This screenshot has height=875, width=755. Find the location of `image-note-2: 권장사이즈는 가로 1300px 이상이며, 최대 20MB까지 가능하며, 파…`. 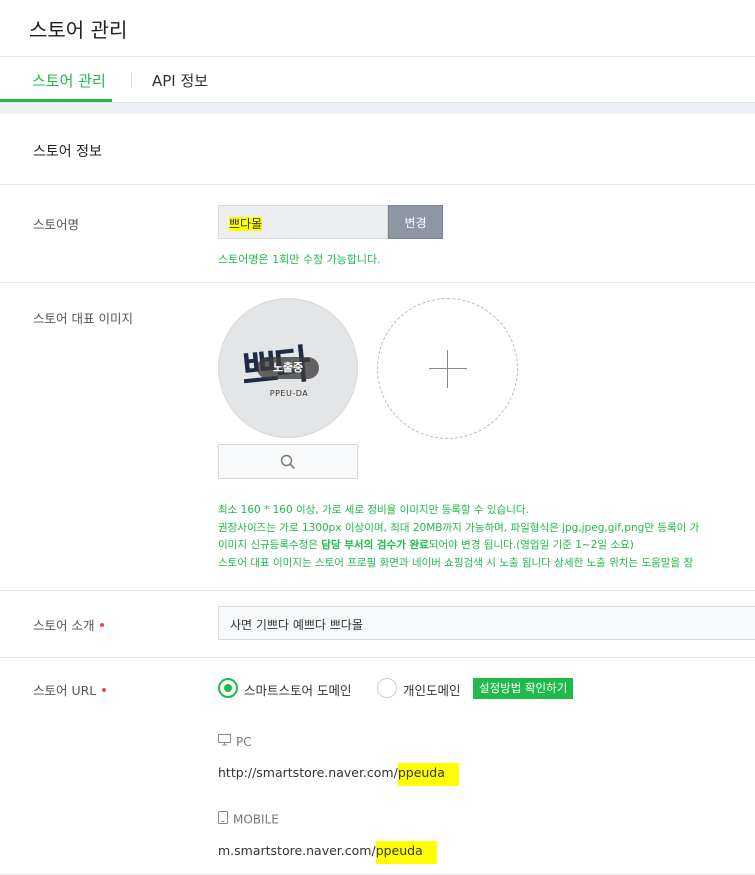

image-note-2: 권장사이즈는 가로 1300px 이상이며, 최대 20MB까지 가능하며, 파… is located at coordinates (459, 527).